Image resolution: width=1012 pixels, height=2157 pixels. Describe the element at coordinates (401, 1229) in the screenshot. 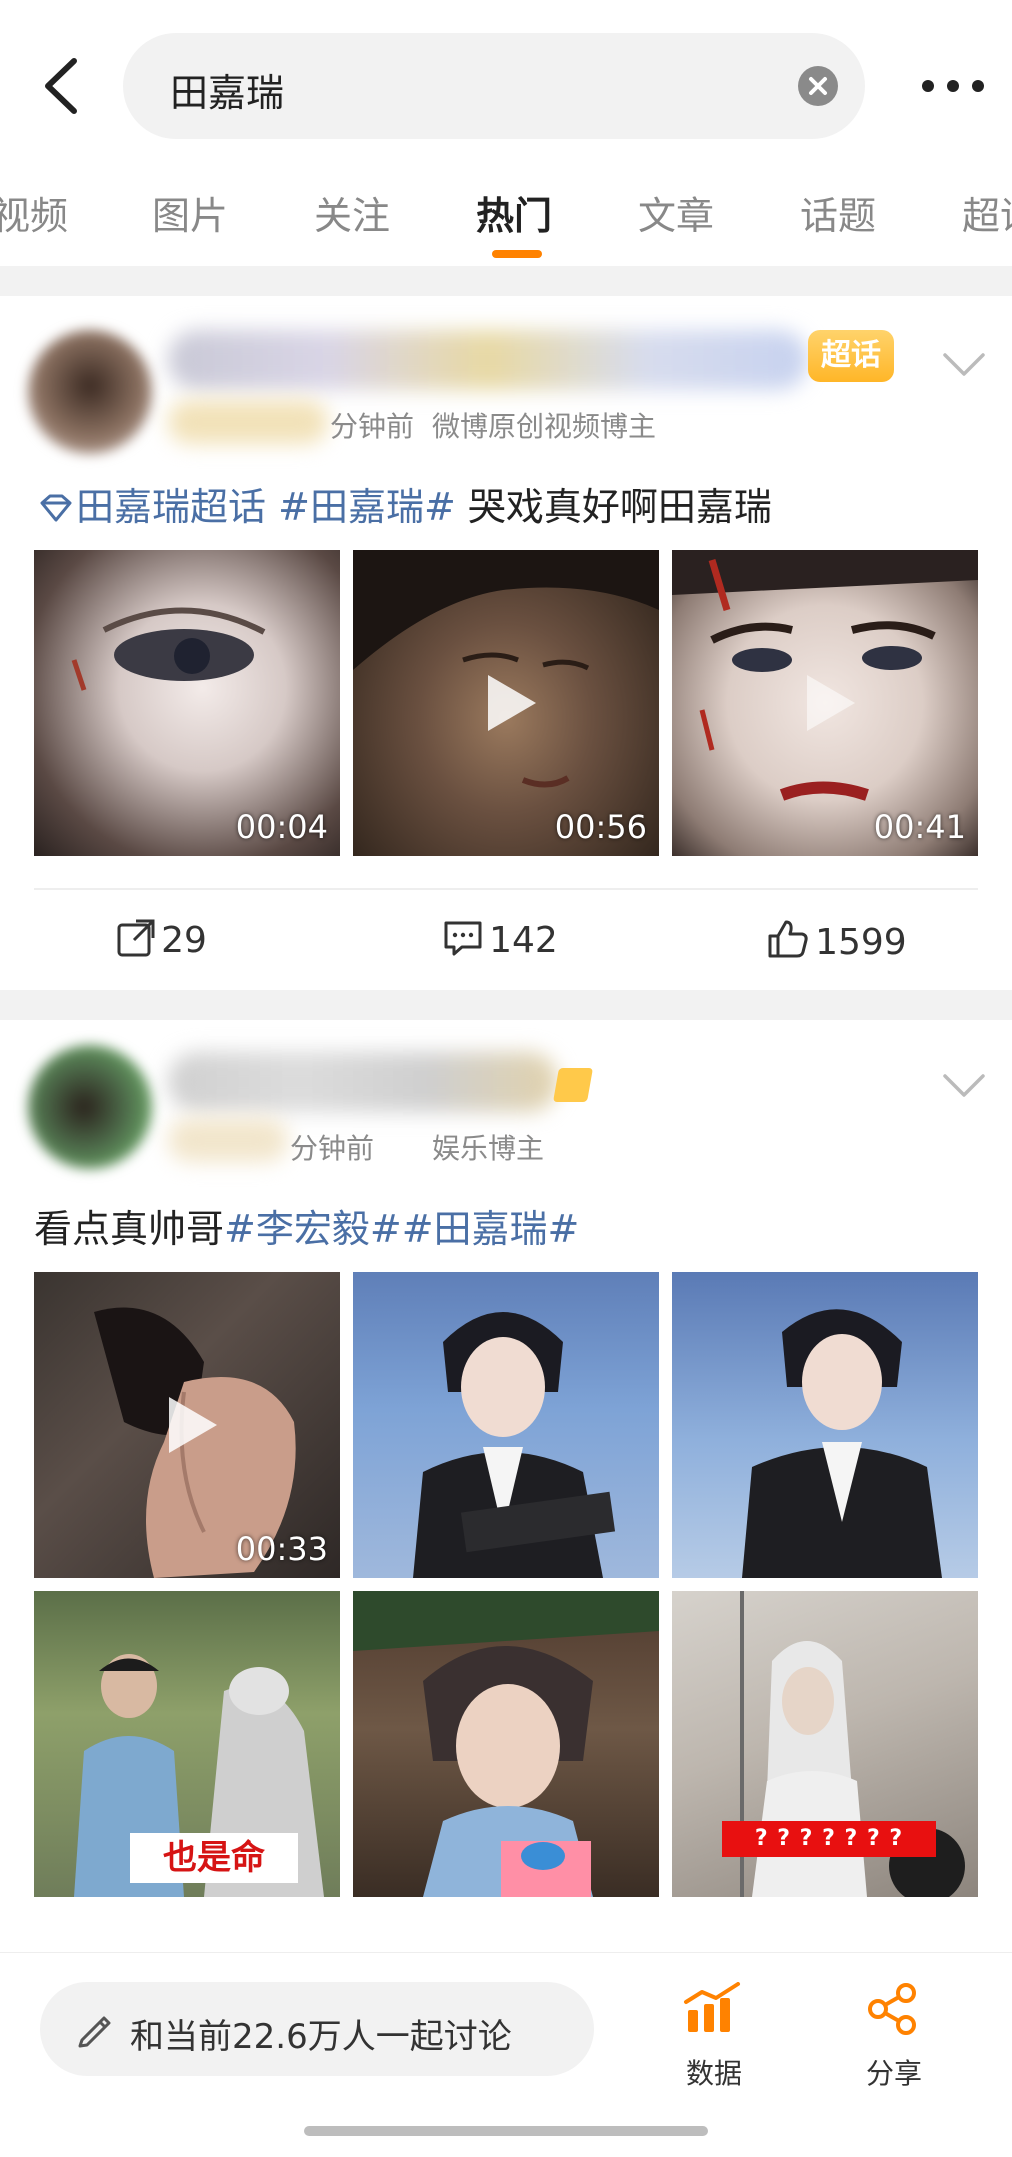

I see `hashtag-link: #李宏毅##田嘉瑞#` at that location.